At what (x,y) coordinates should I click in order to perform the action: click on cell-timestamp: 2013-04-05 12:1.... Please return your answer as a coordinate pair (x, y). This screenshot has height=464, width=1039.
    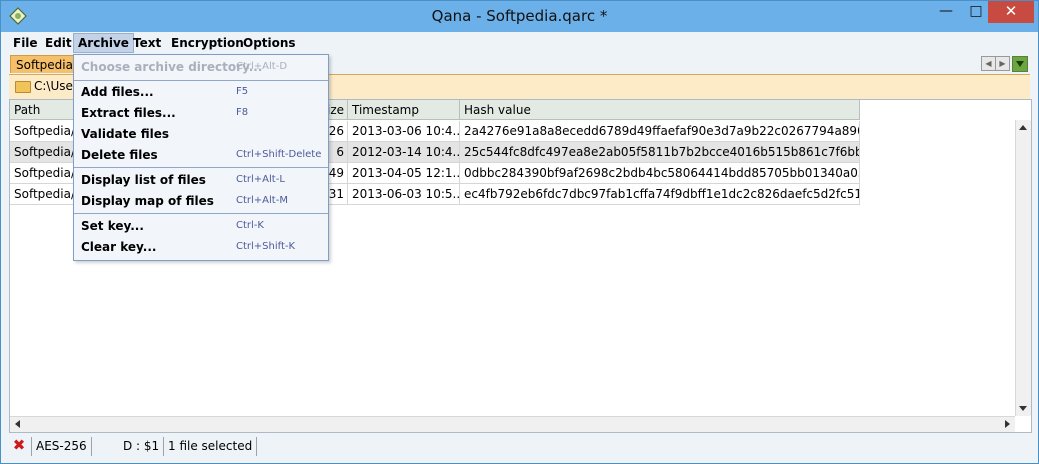
    Looking at the image, I should click on (404, 173).